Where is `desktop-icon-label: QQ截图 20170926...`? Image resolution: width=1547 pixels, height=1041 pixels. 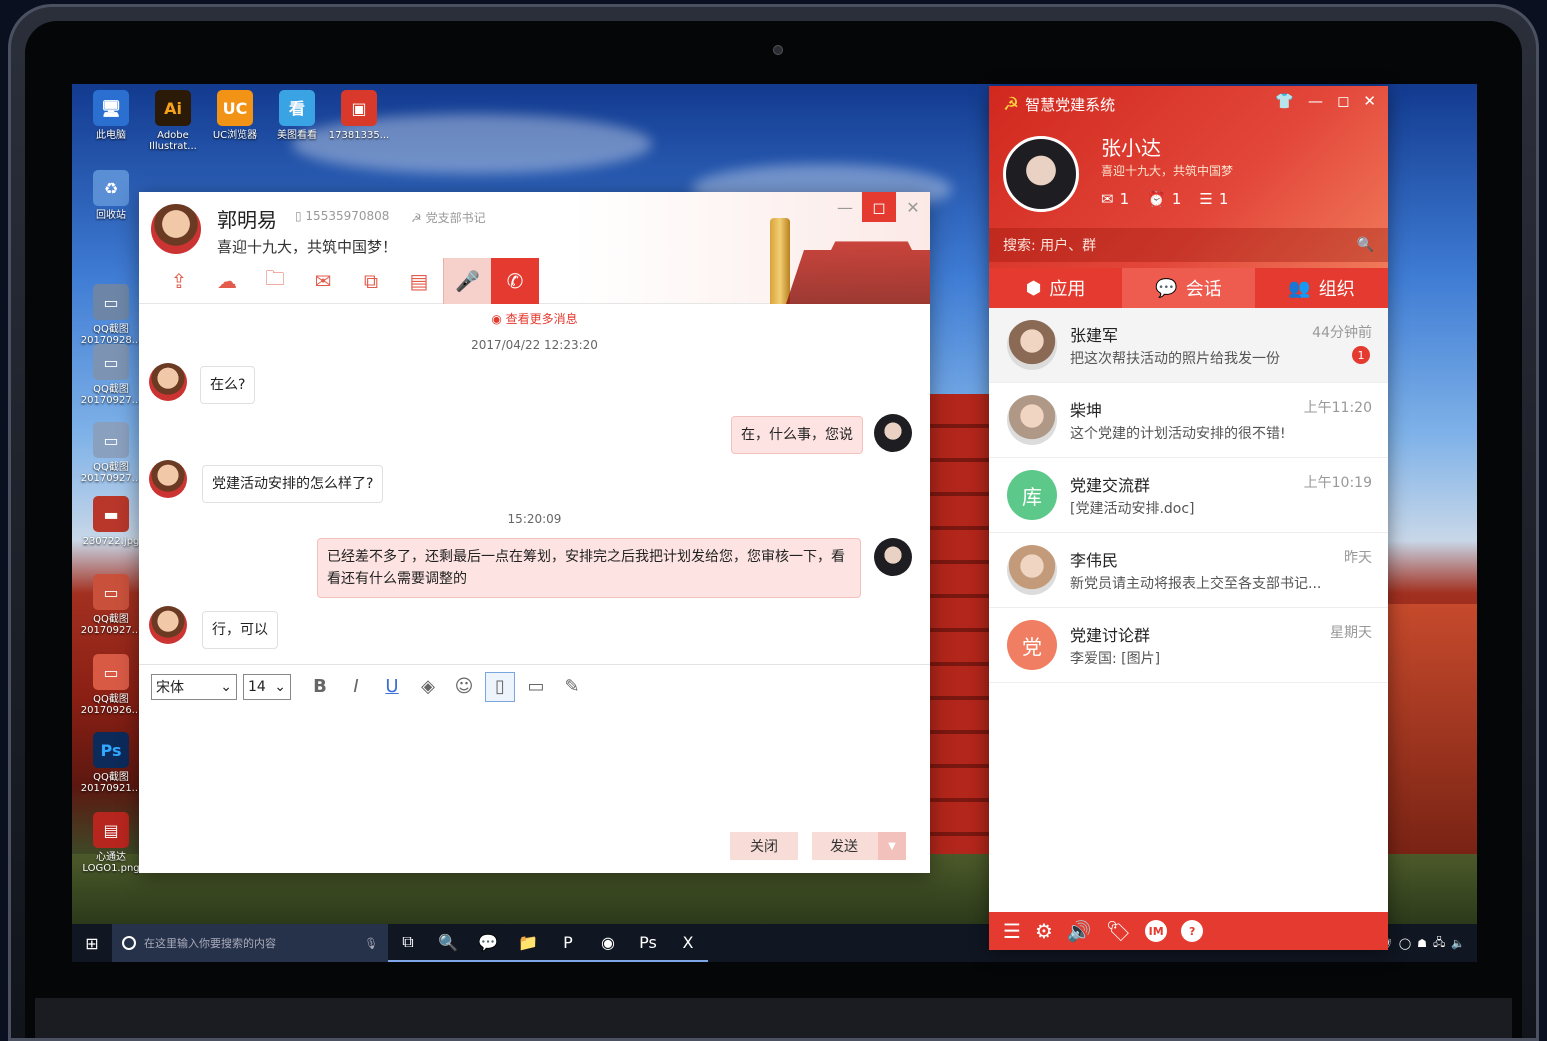 desktop-icon-label: QQ截图 20170926... is located at coordinates (111, 705).